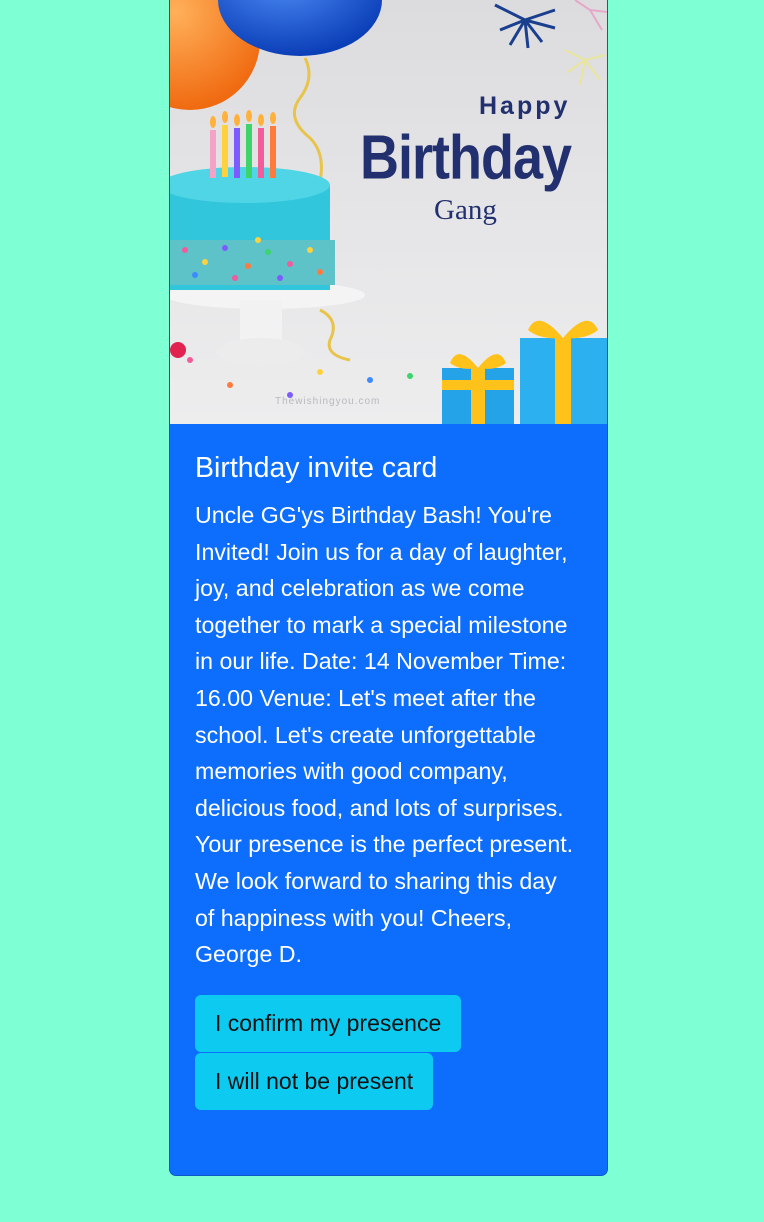 This screenshot has width=764, height=1222. Describe the element at coordinates (328, 401) in the screenshot. I see `image-watermark: Thewishingyou.com` at that location.